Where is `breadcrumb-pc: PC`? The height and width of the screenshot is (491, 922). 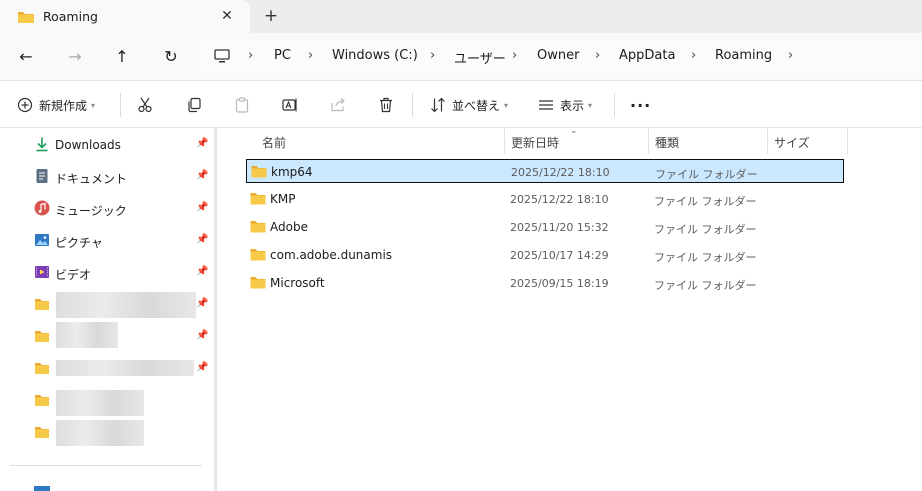 breadcrumb-pc: PC is located at coordinates (282, 55).